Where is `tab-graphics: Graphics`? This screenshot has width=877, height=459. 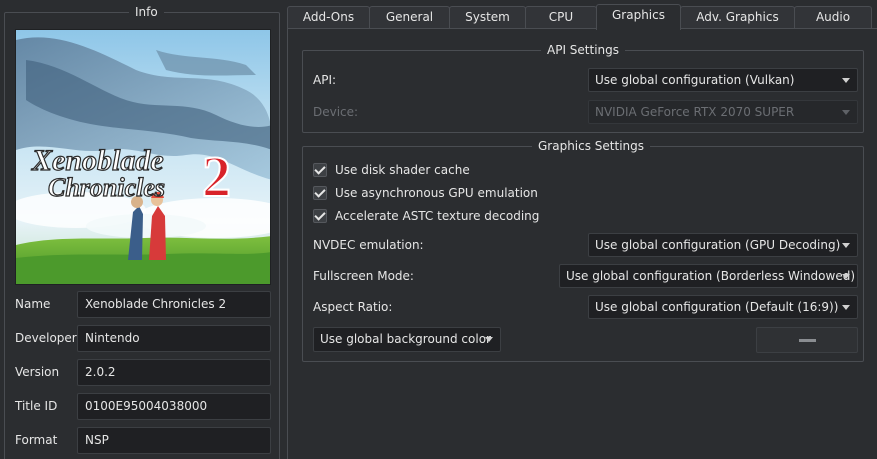
tab-graphics: Graphics is located at coordinates (638, 17).